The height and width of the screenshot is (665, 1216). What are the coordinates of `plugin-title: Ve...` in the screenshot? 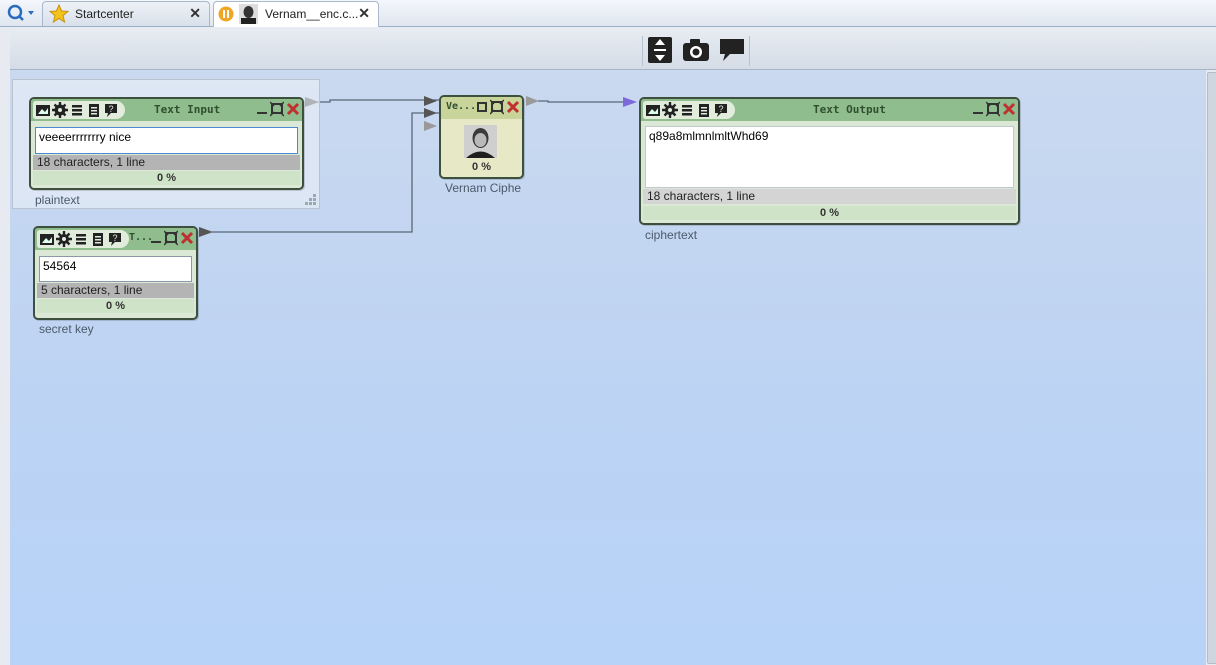 It's located at (461, 106).